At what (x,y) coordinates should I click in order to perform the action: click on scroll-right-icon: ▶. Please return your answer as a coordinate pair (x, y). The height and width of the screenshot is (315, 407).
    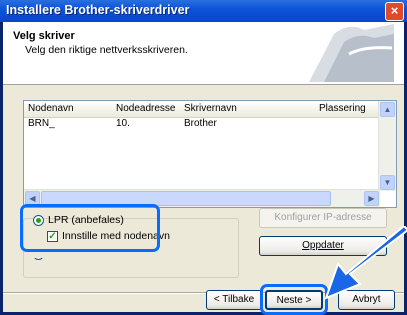
    Looking at the image, I should click on (371, 198).